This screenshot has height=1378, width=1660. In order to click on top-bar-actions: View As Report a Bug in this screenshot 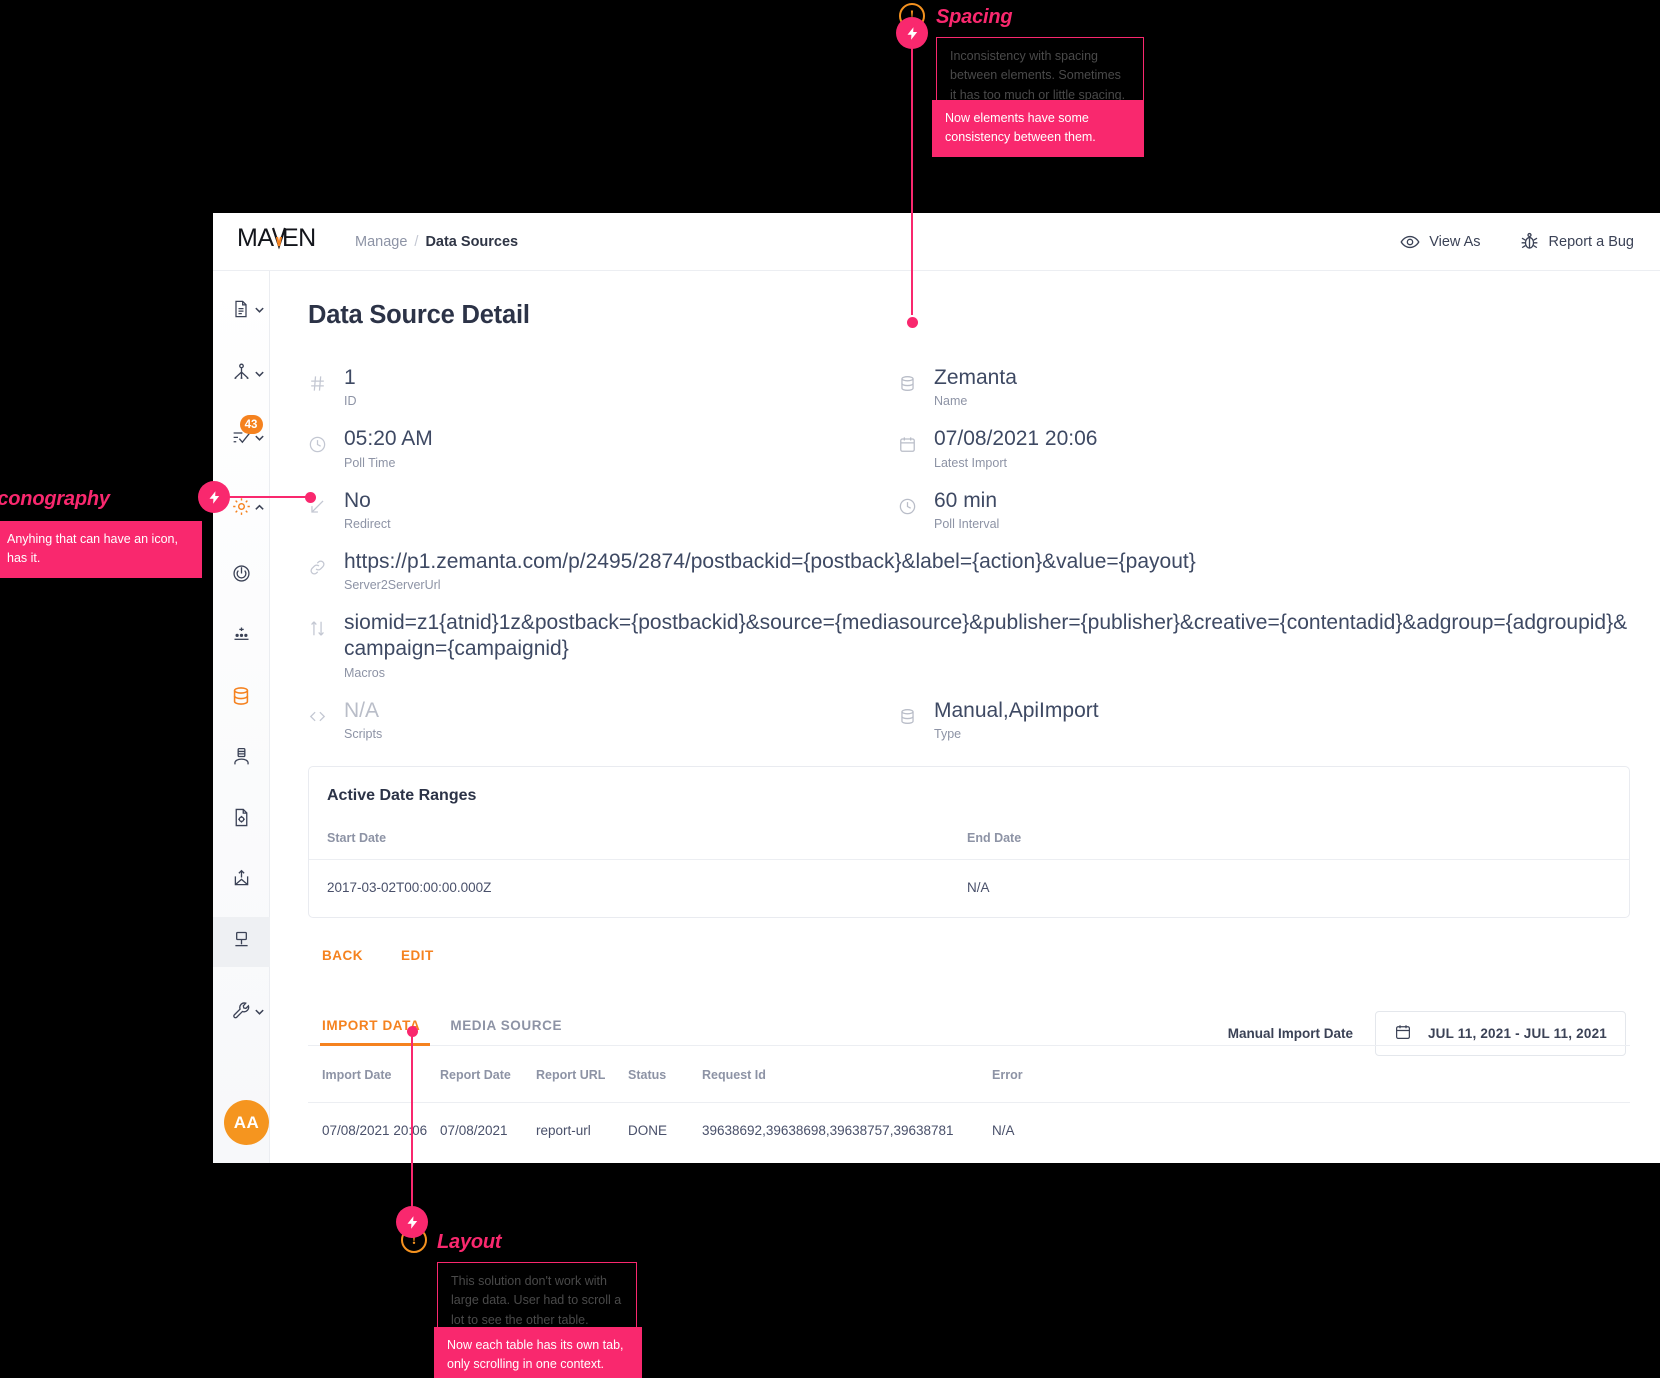, I will do `click(1517, 241)`.